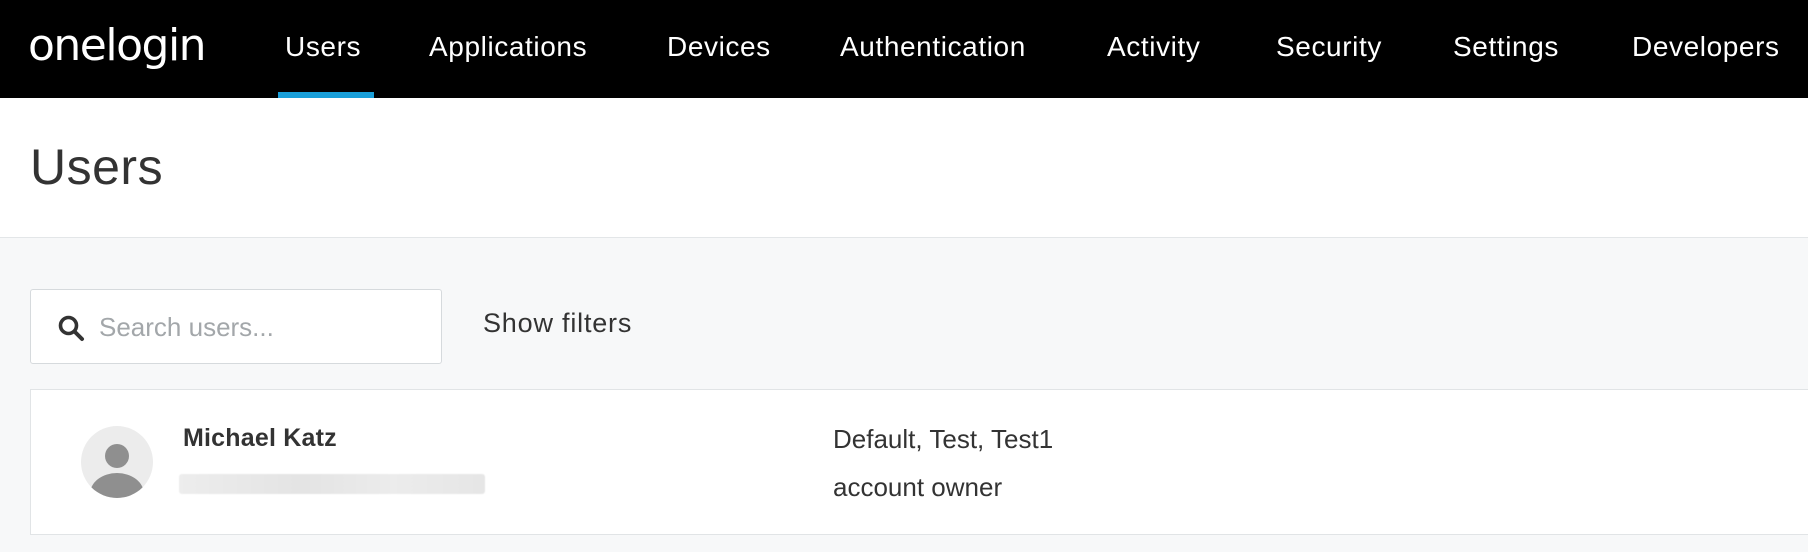 This screenshot has width=1808, height=552. I want to click on nav-item-users: Users, so click(323, 48).